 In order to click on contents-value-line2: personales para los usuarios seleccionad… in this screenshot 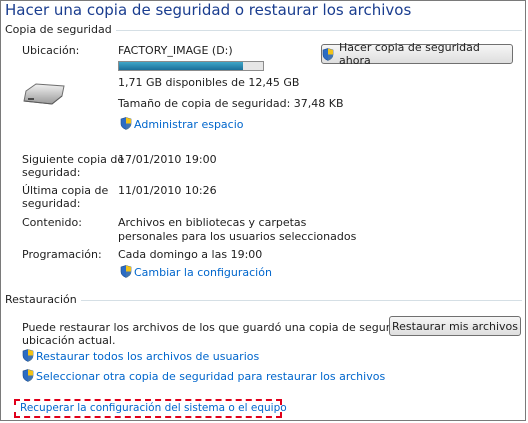, I will do `click(237, 236)`.